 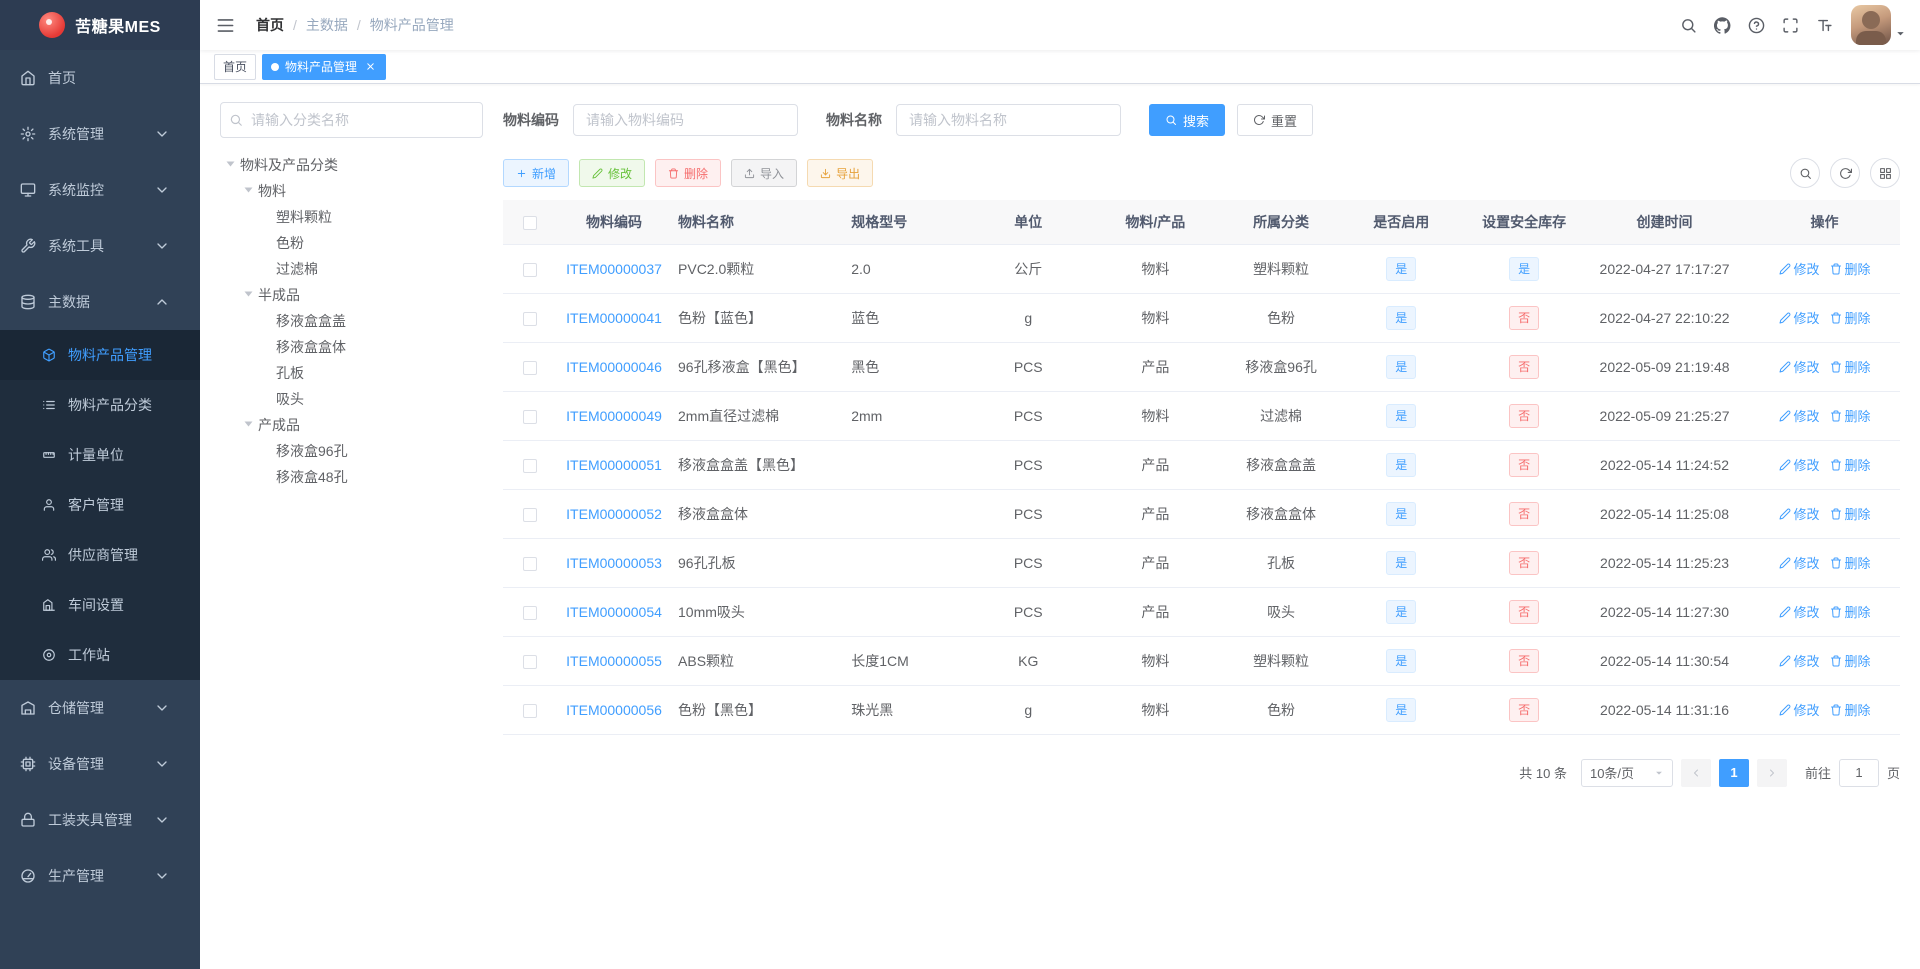 I want to click on search-button: 搜索, so click(x=1187, y=120).